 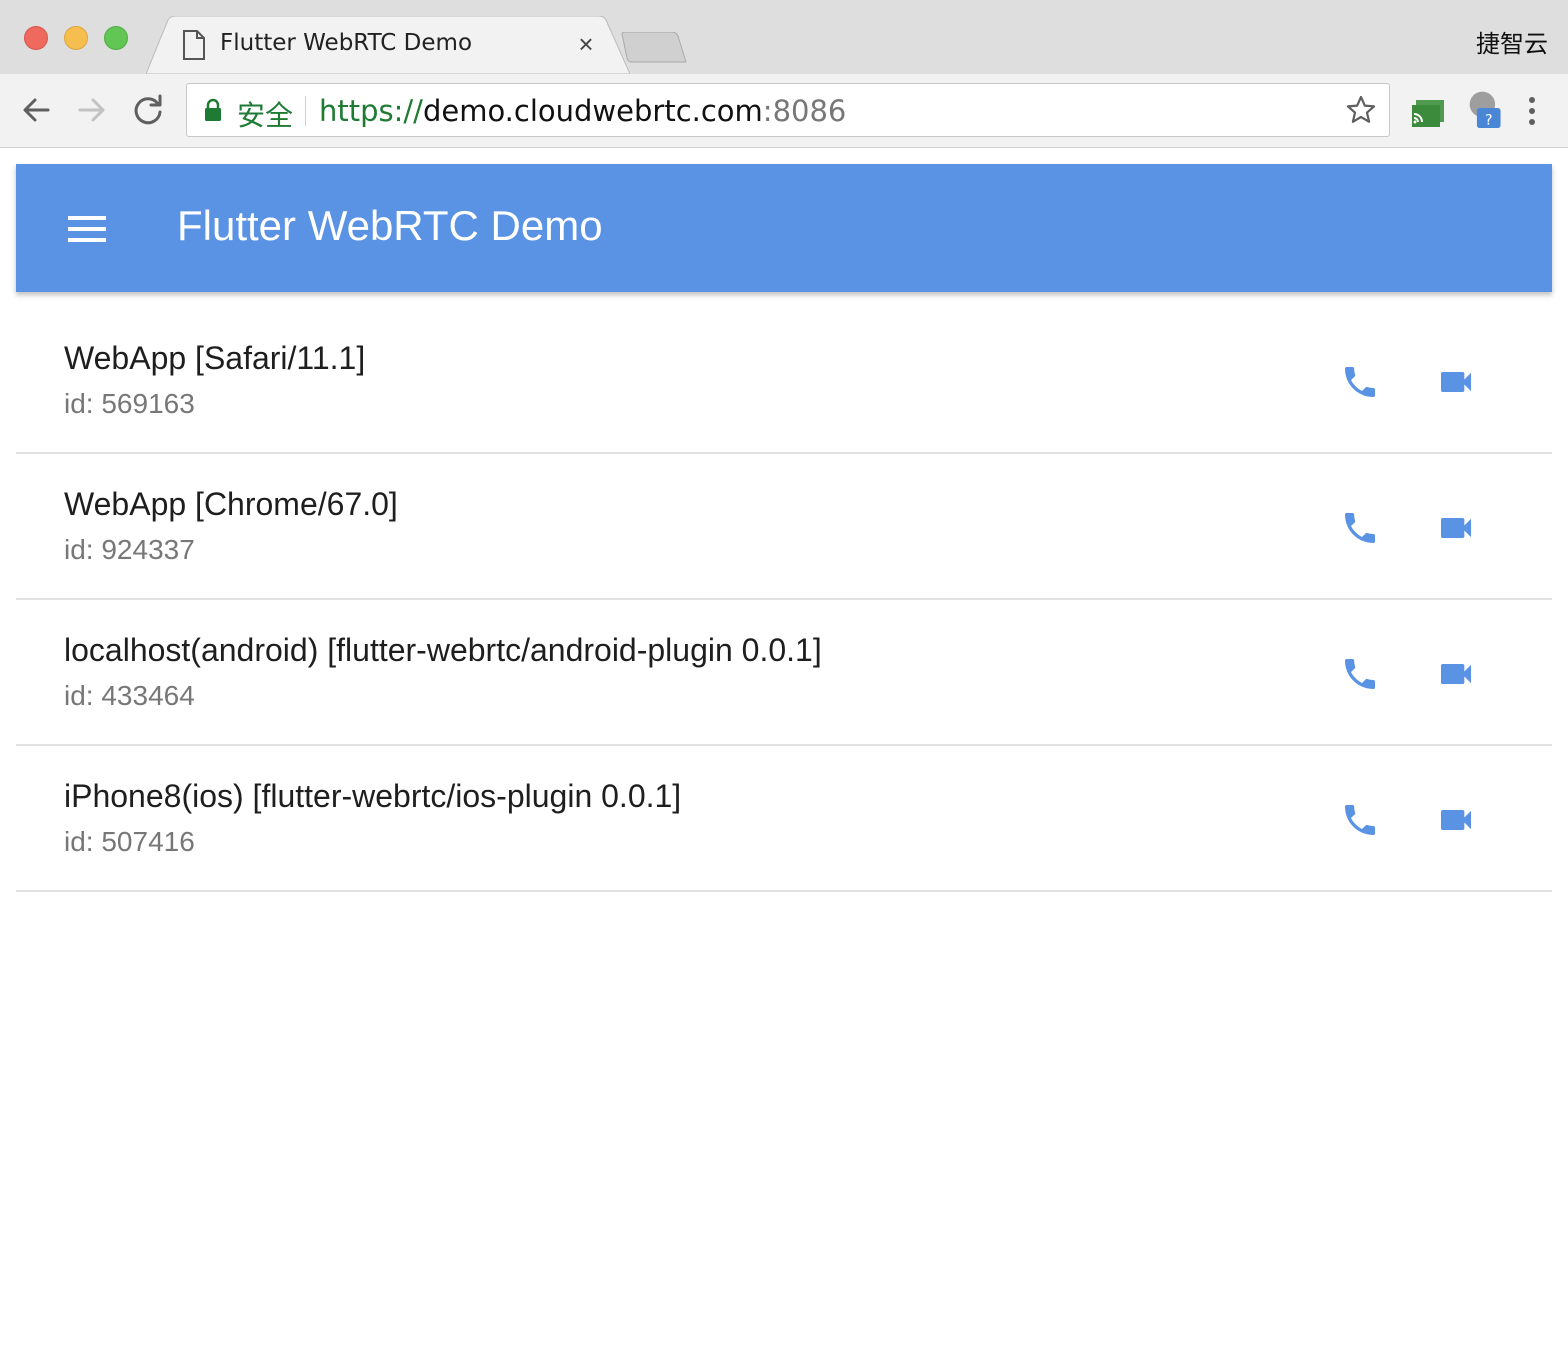 What do you see at coordinates (804, 111) in the screenshot?
I see `url-port: :8086` at bounding box center [804, 111].